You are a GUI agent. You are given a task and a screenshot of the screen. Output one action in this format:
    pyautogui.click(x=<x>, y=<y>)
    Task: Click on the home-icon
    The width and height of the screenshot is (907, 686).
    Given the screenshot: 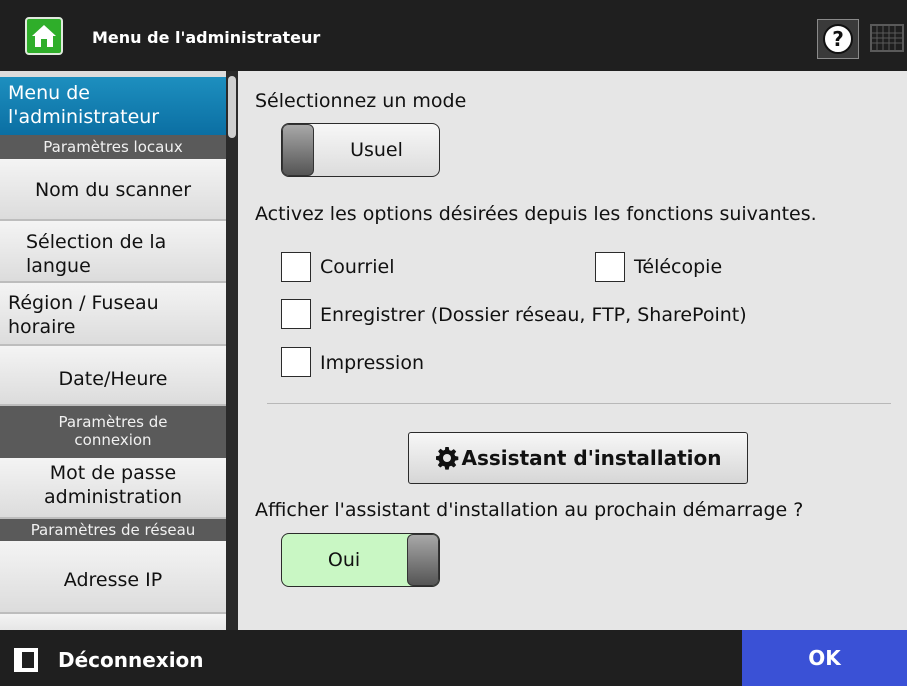 What is the action you would take?
    pyautogui.click(x=44, y=36)
    